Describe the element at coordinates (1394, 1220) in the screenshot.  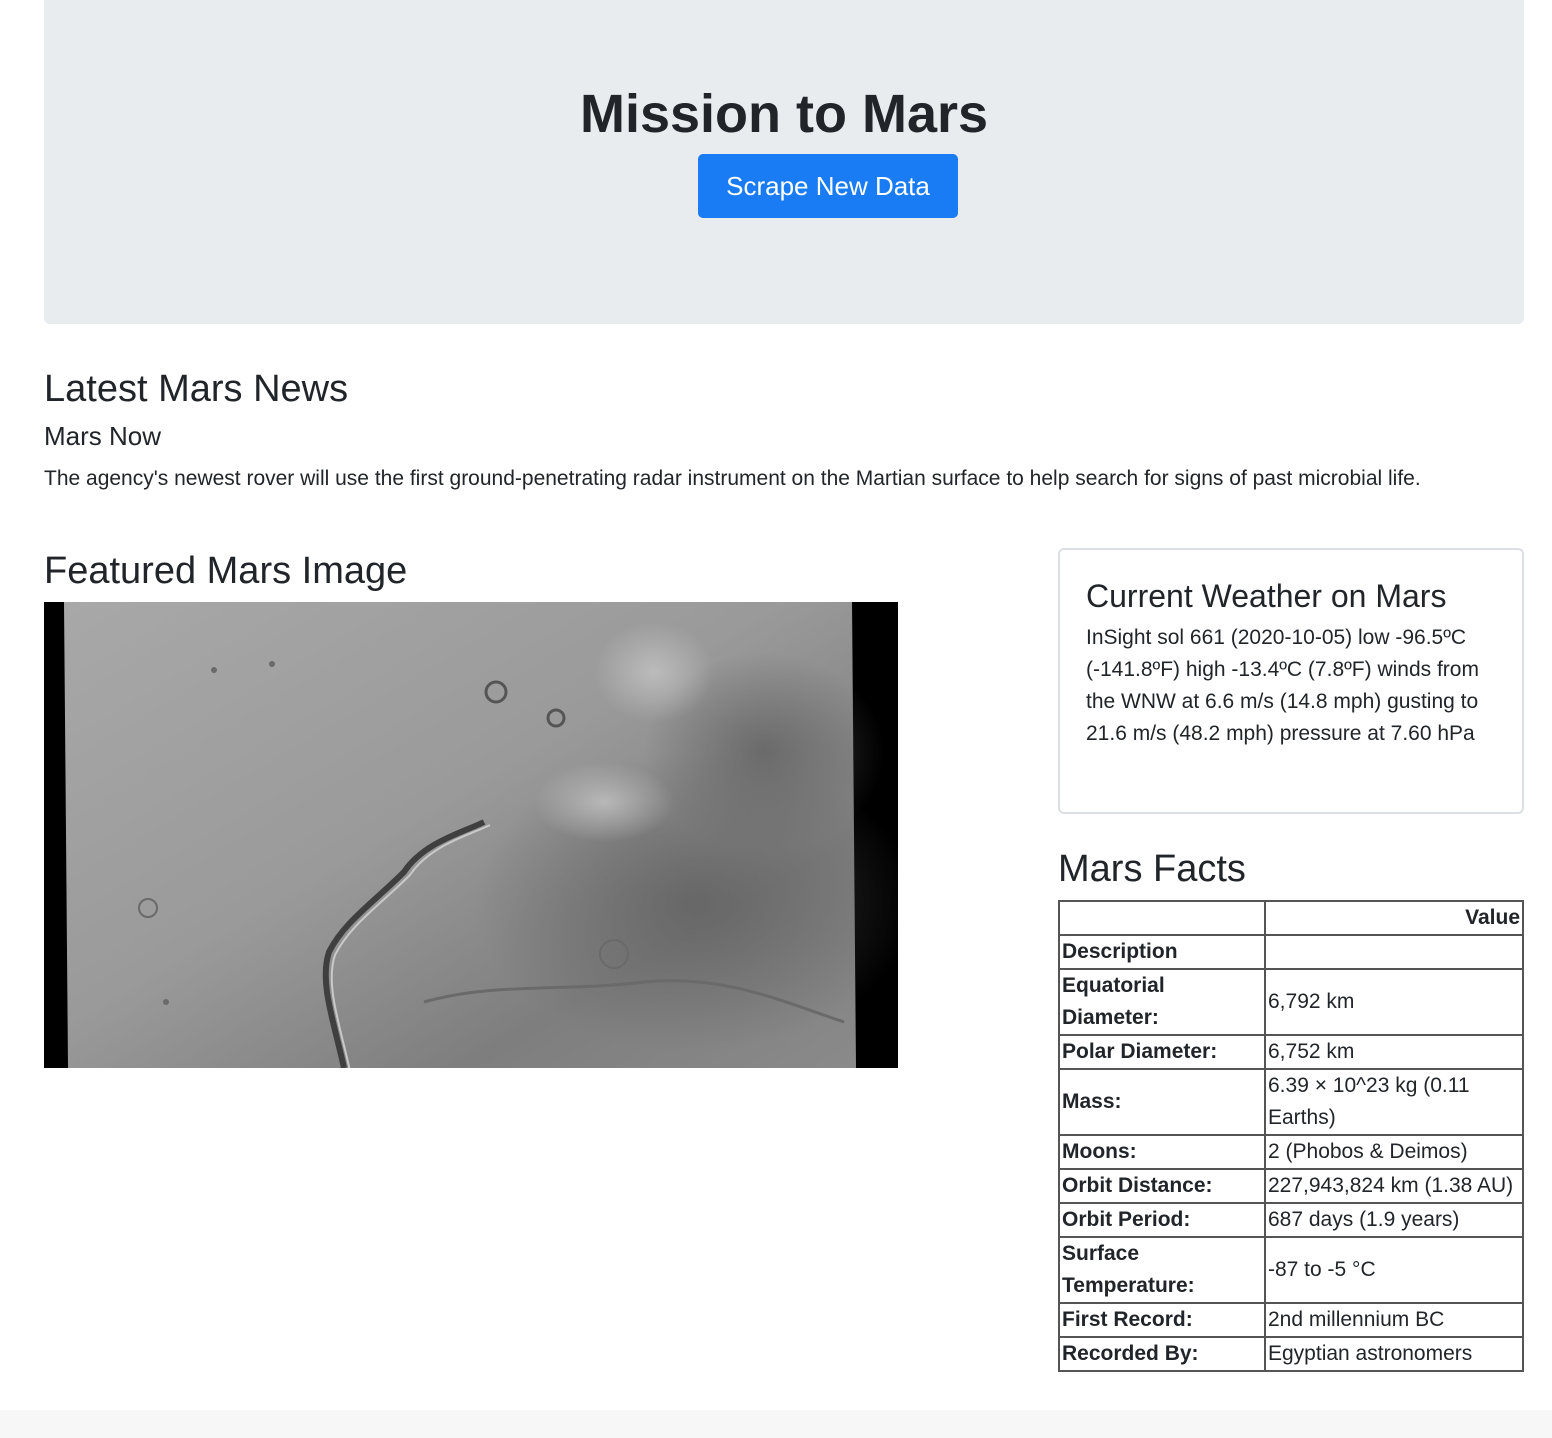
I see `fact-value: 687 days (1.9 years)` at that location.